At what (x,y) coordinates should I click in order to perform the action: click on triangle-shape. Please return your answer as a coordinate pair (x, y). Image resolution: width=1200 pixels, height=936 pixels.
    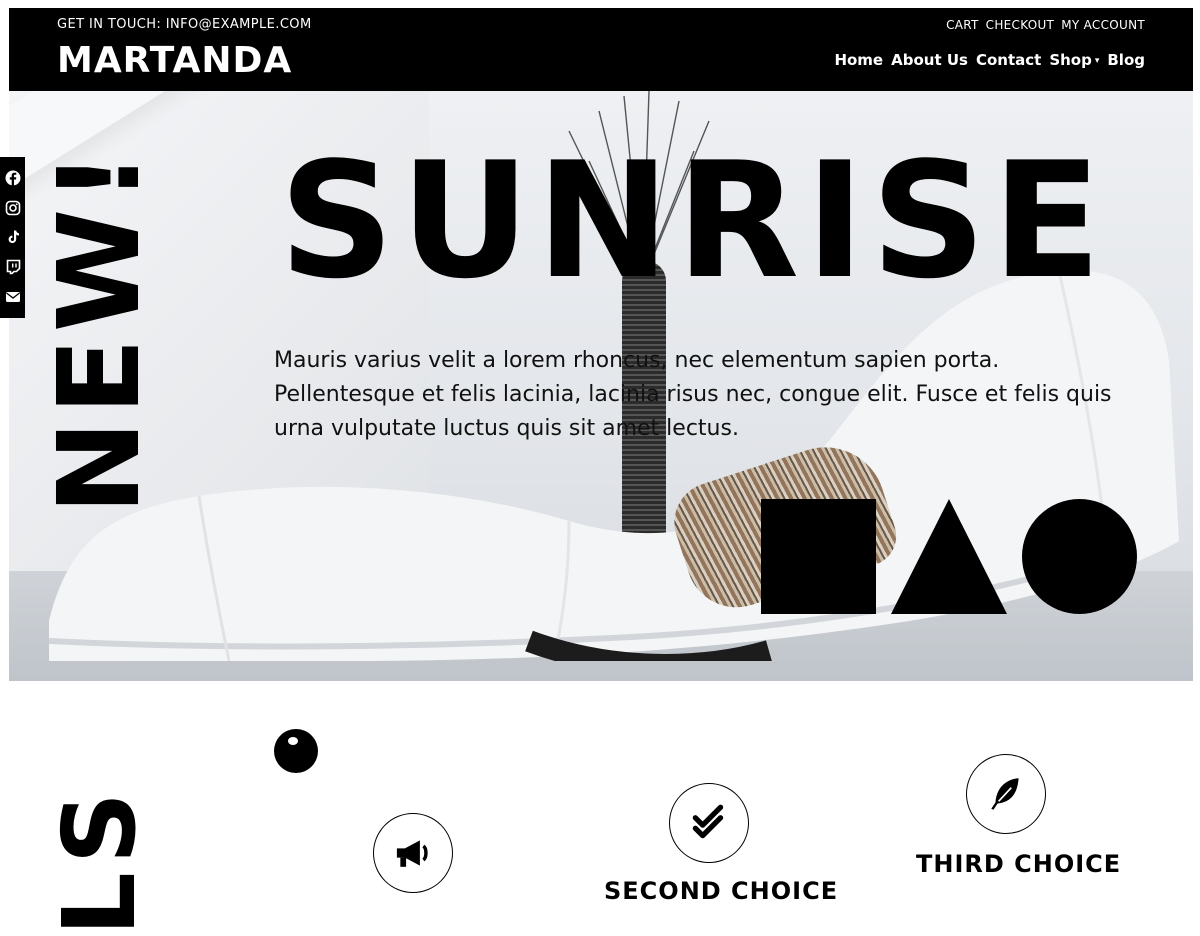
    Looking at the image, I should click on (949, 556).